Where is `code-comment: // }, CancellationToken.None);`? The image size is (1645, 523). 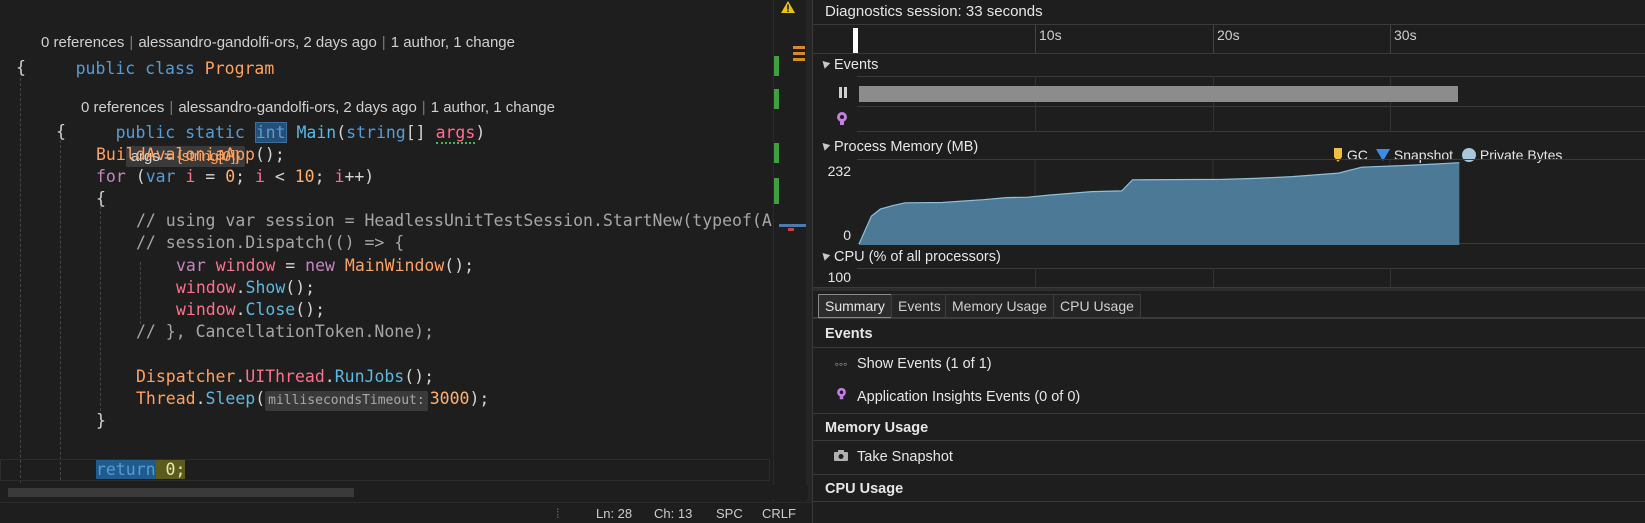
code-comment: // }, CancellationToken.None); is located at coordinates (285, 331).